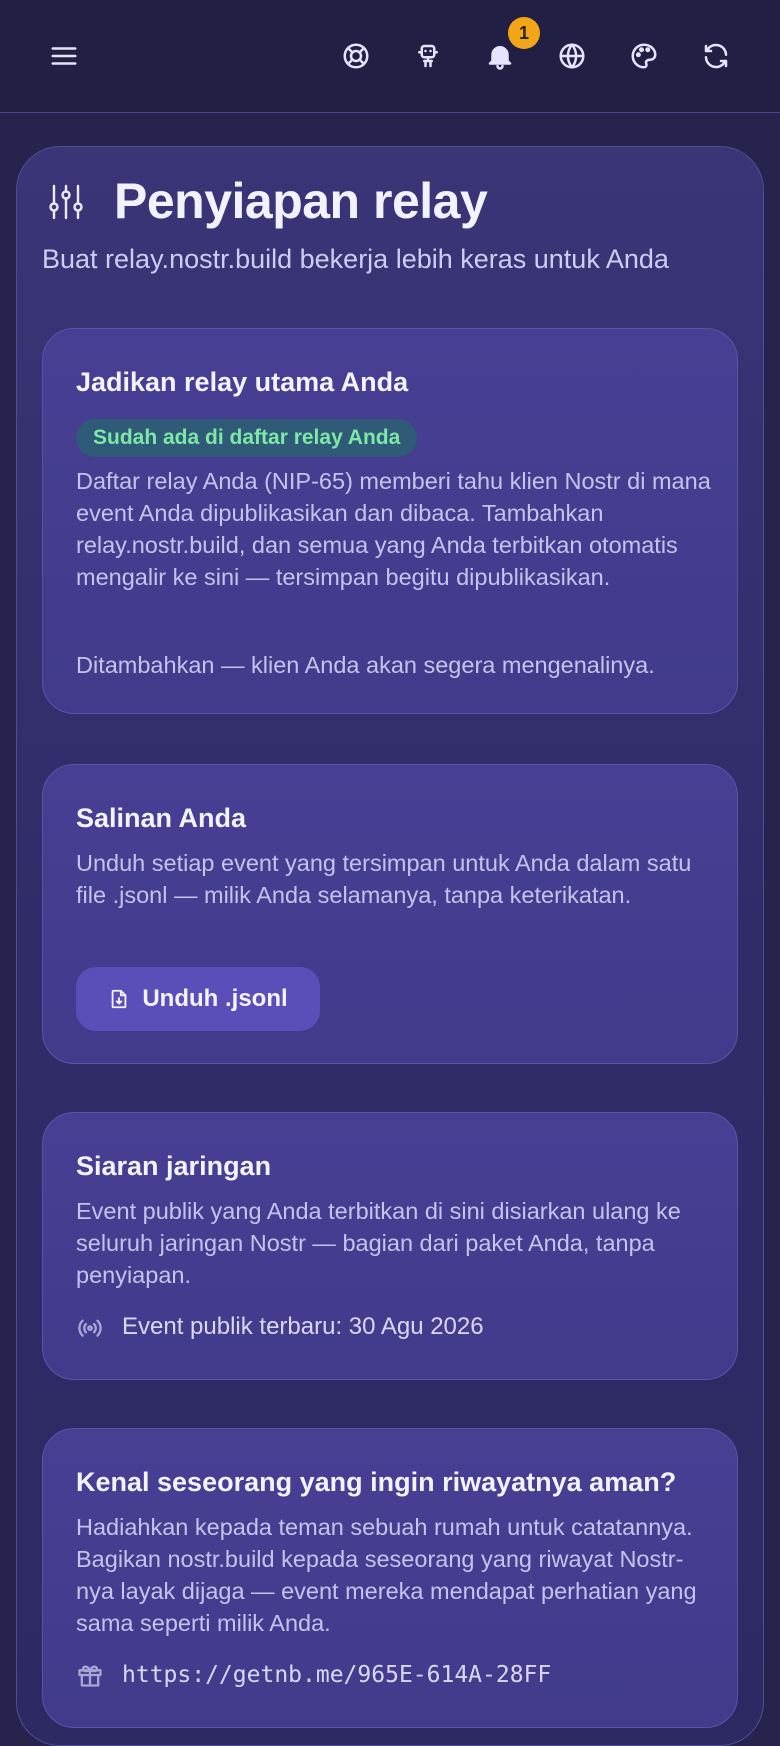 The height and width of the screenshot is (1746, 780). I want to click on download-jsonl-button: Unduh .jsonl, so click(198, 999).